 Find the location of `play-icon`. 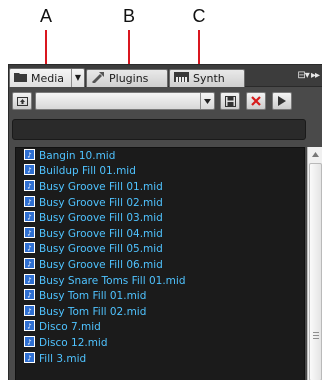

play-icon is located at coordinates (282, 101).